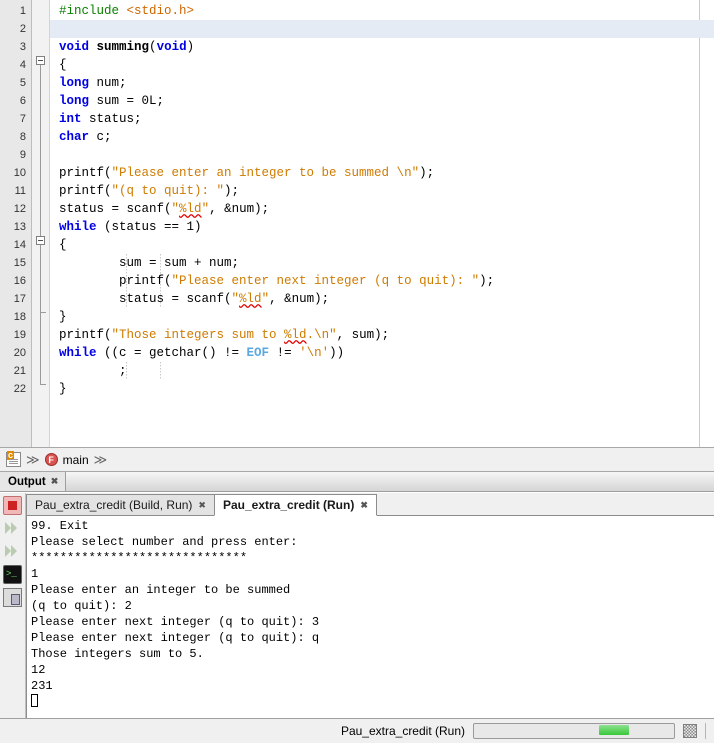 The height and width of the screenshot is (743, 714). I want to click on code-token-plain: {, so click(63, 65).